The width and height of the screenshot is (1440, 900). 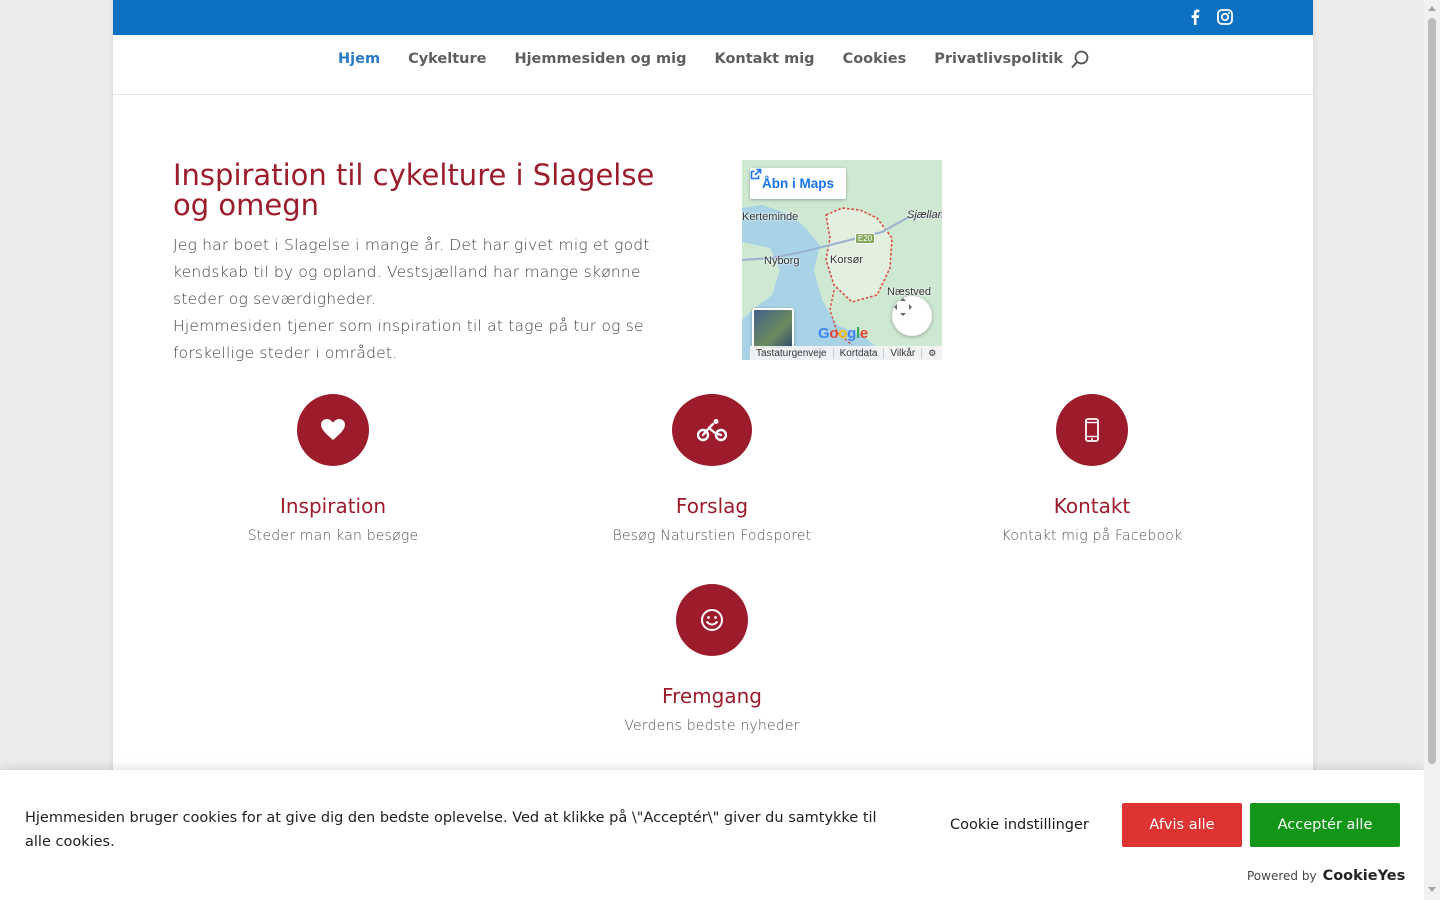 I want to click on powered-by-label: Powered by, so click(x=1282, y=876).